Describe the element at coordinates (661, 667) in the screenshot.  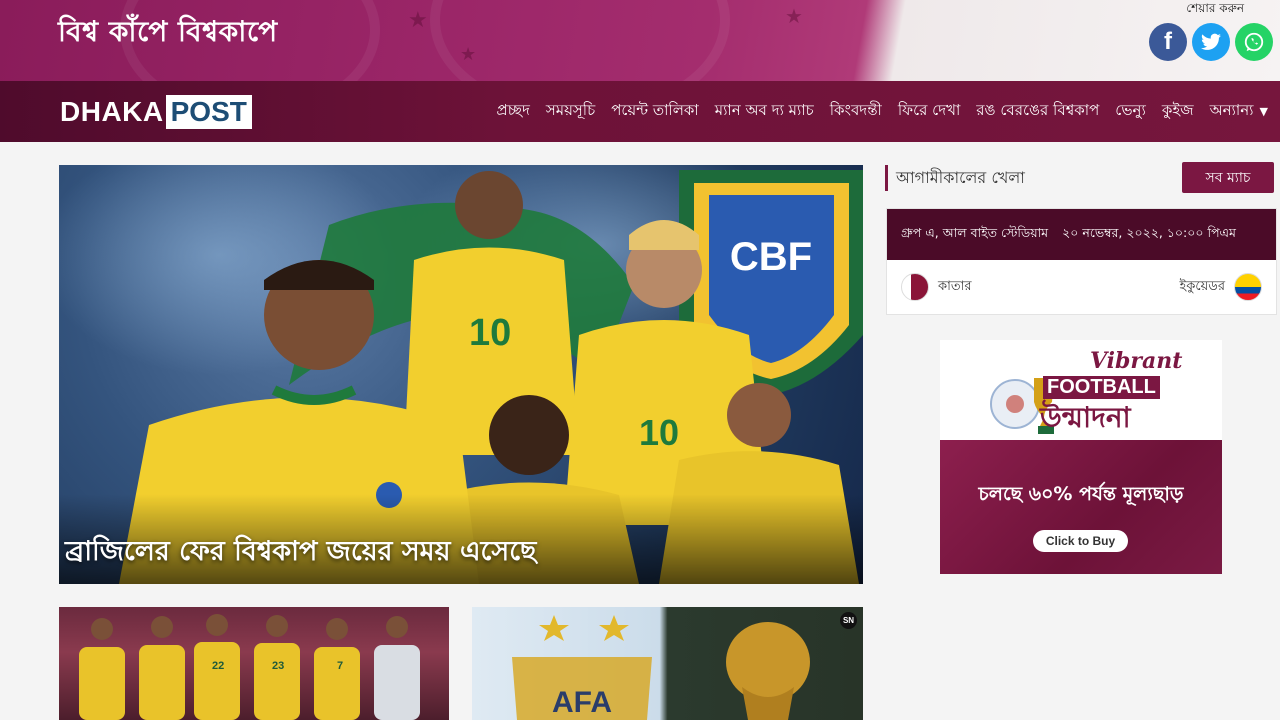
I see `argentina-trophy-image: AFA` at that location.